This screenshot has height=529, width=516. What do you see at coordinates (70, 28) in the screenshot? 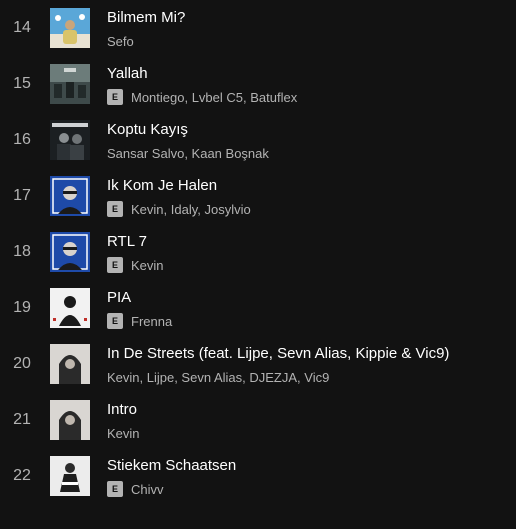
I see `album-cover-sky-figure-icon` at bounding box center [70, 28].